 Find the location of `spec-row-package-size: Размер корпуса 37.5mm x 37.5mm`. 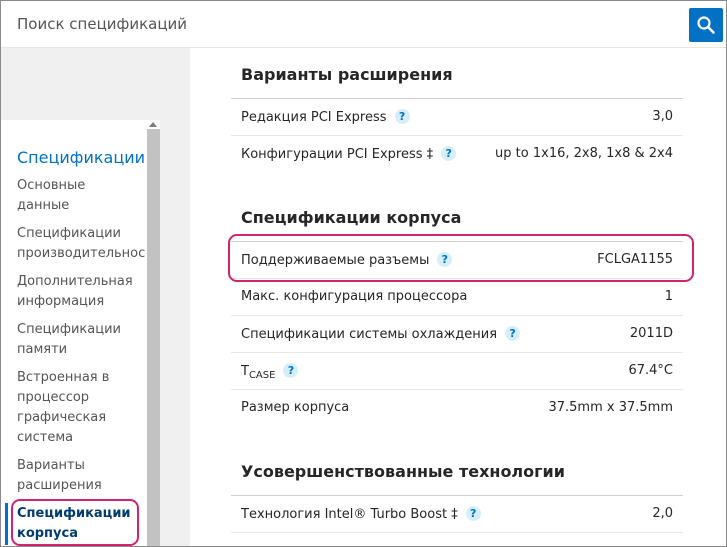

spec-row-package-size: Размер корпуса 37.5mm x 37.5mm is located at coordinates (457, 408).